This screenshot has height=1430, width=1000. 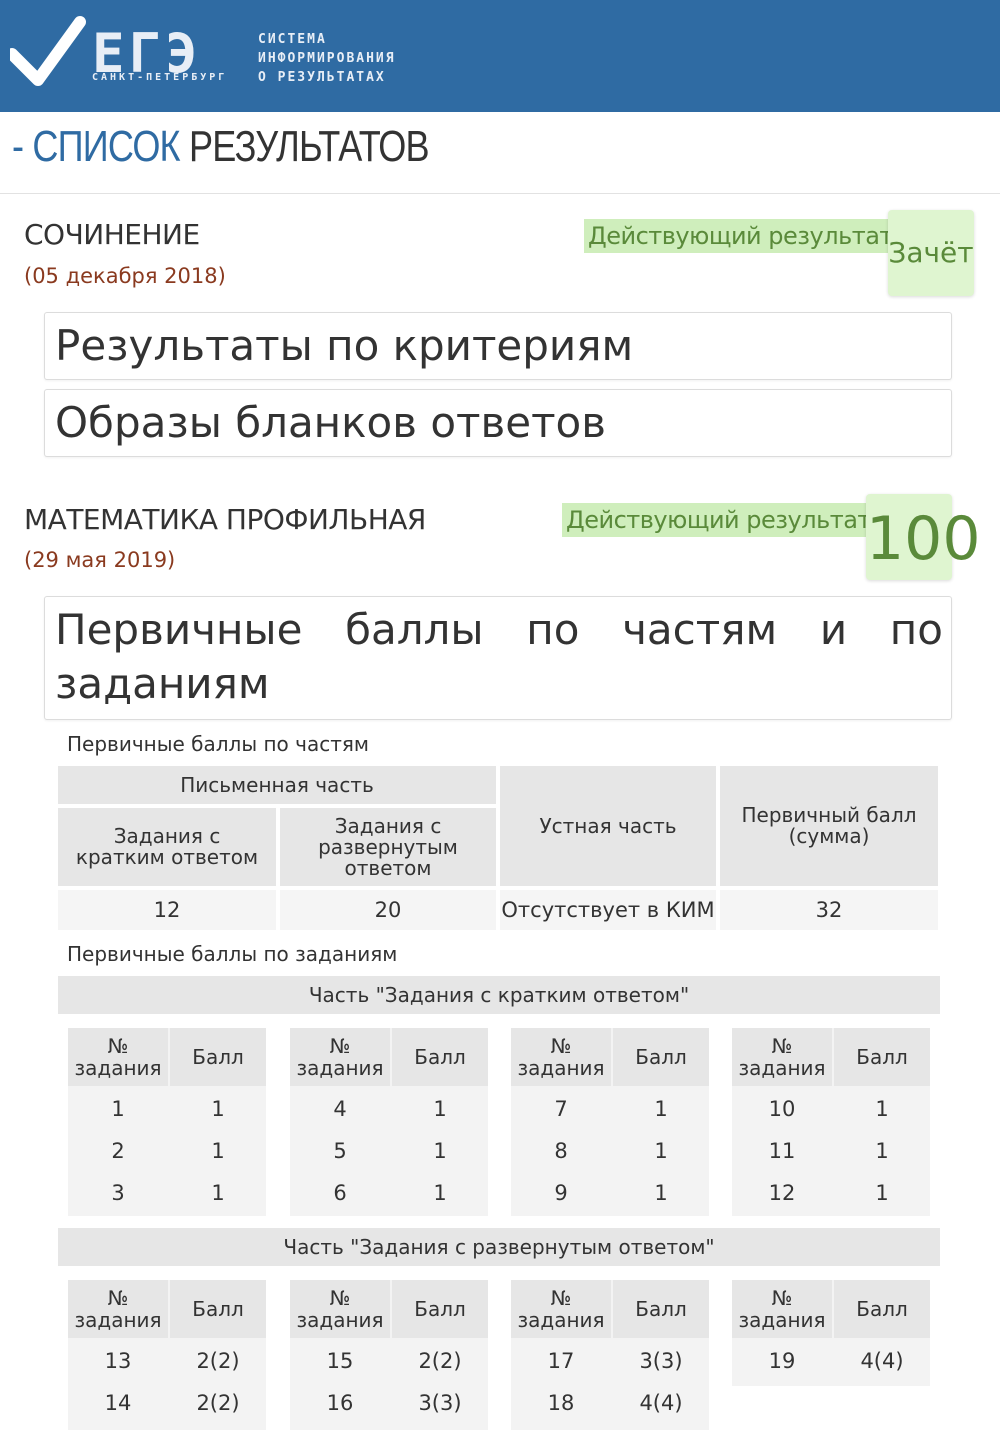 I want to click on result-value: Зачёт, so click(x=931, y=253).